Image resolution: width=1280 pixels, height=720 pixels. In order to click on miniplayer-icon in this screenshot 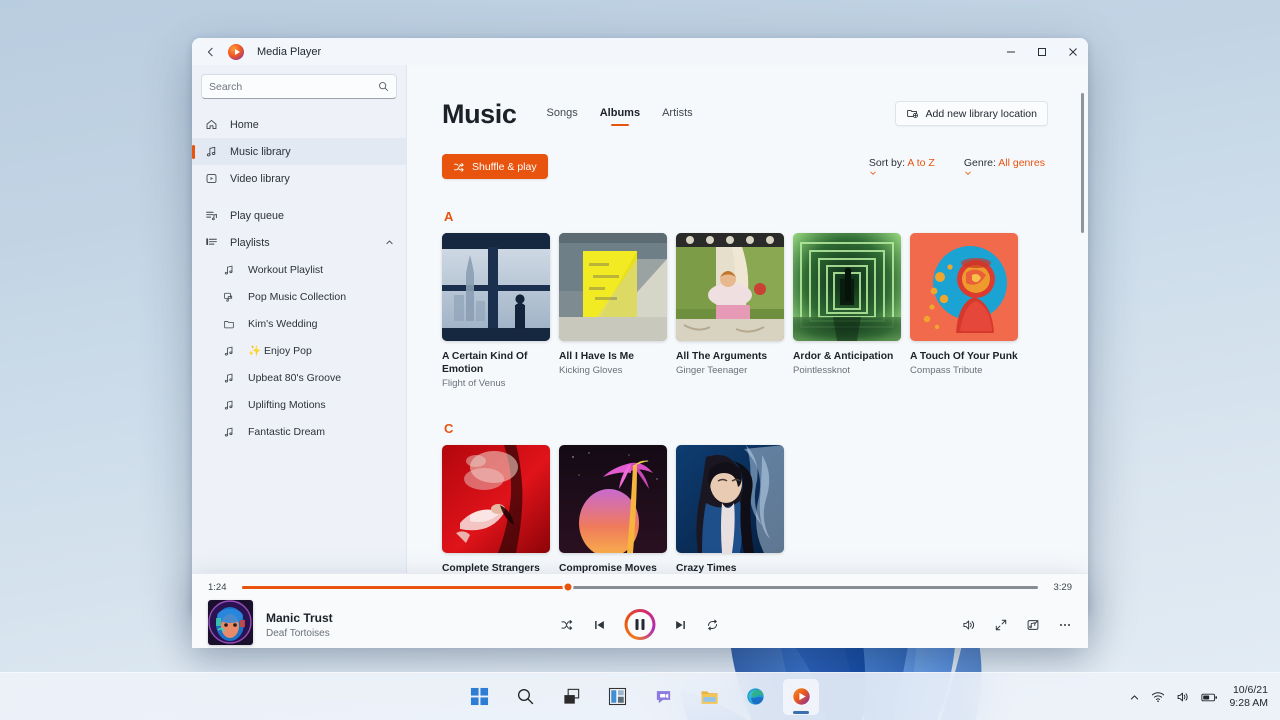, I will do `click(1033, 625)`.